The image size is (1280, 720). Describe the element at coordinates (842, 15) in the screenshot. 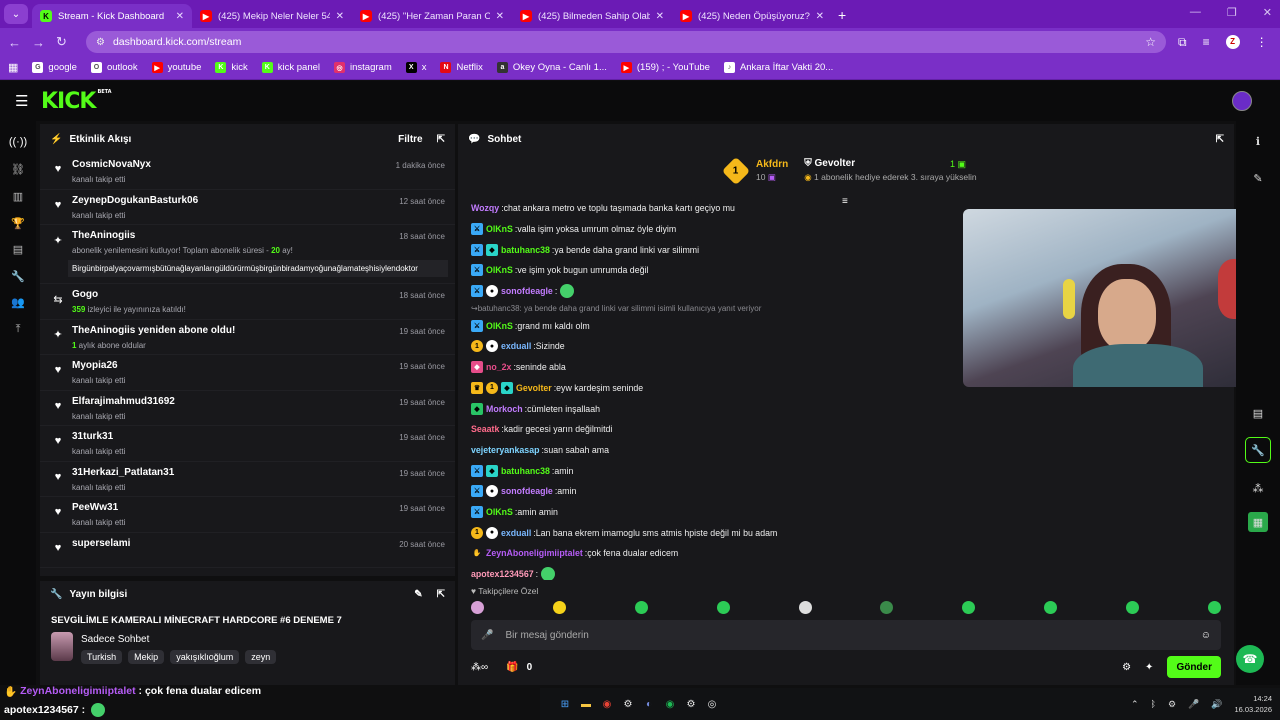

I see `new-tab-button: +` at that location.